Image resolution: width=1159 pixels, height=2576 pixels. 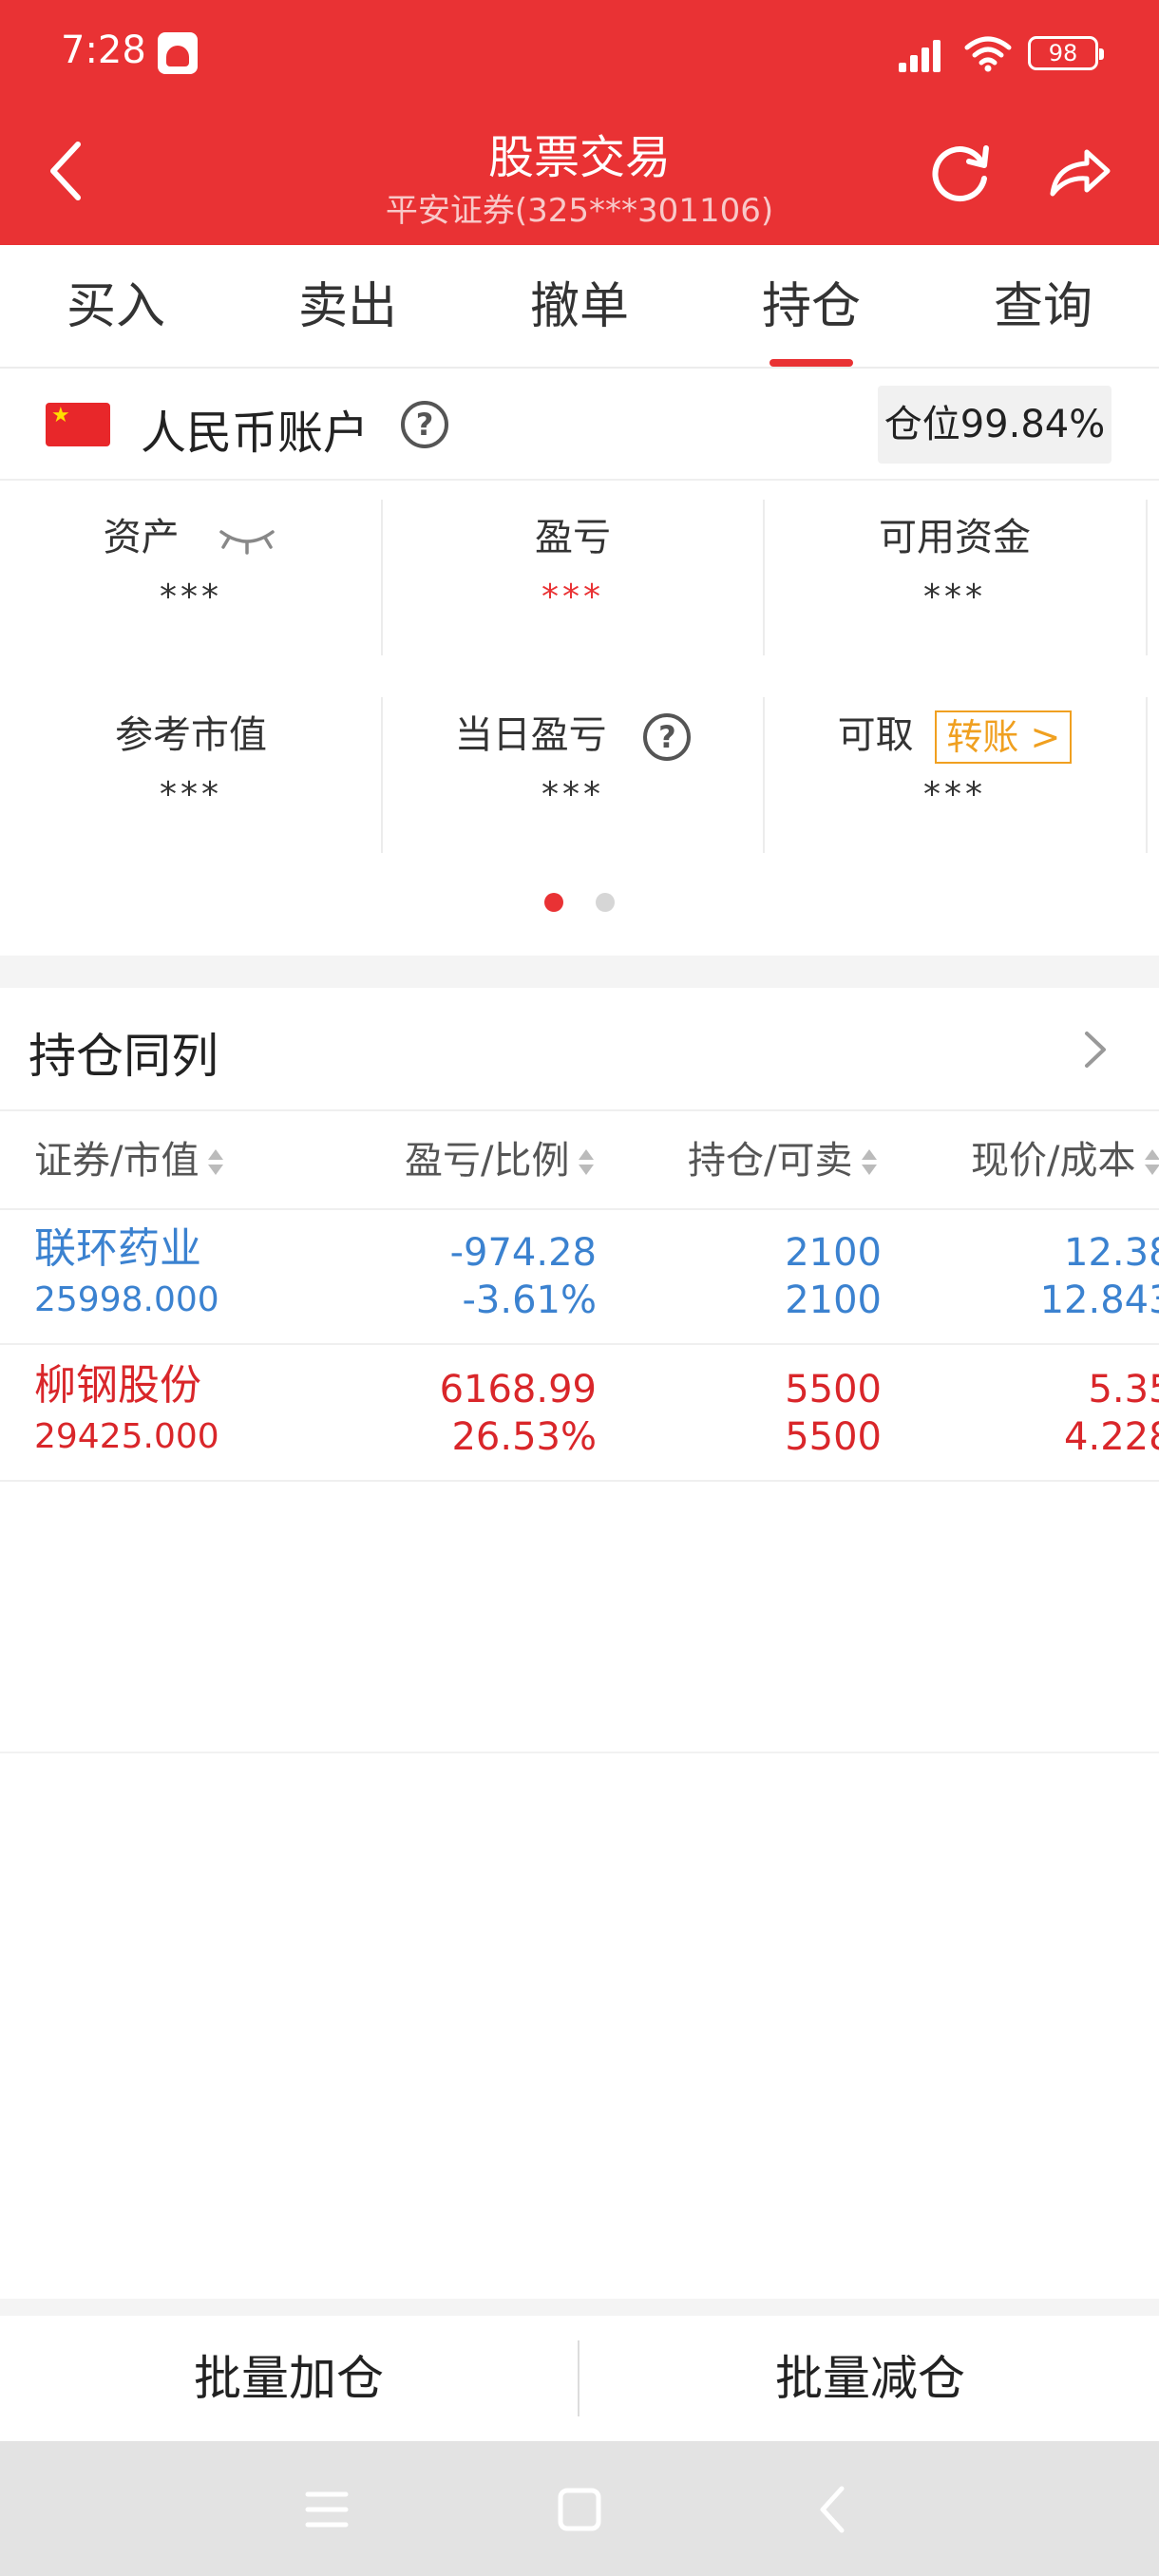 I want to click on stat-available-funds: 可用资金 ***, so click(x=955, y=561).